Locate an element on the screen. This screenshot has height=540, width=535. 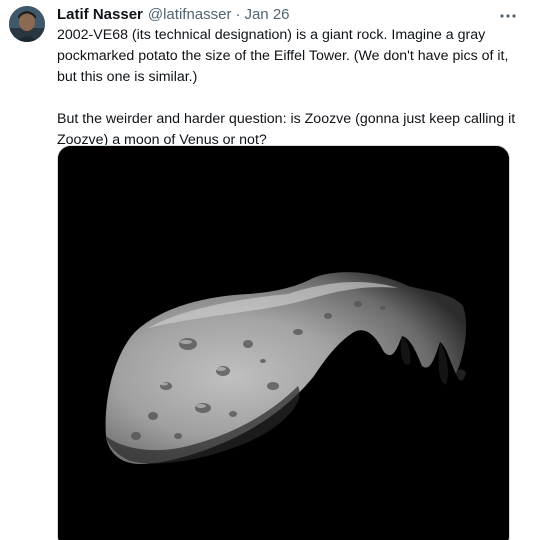
author-avatar is located at coordinates (27, 24).